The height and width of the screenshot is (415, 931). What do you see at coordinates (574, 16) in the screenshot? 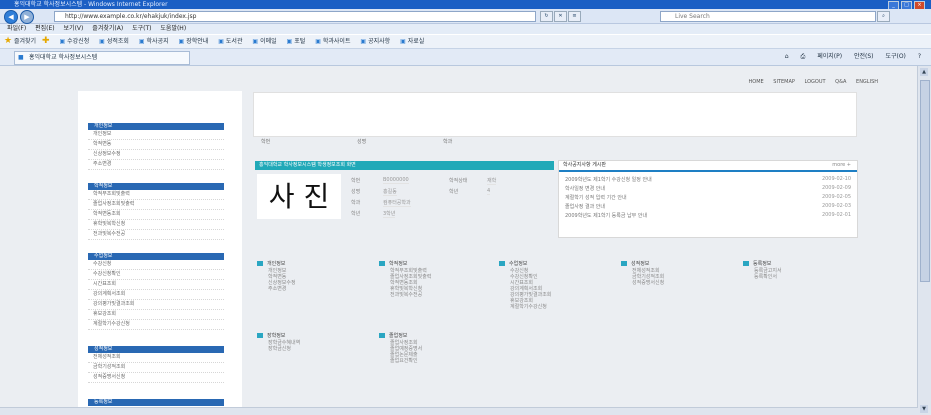
I see `feed-icon: ≡` at bounding box center [574, 16].